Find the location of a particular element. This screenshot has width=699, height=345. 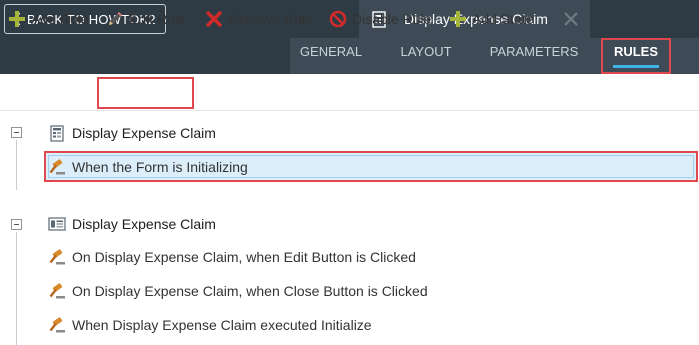

close-icon is located at coordinates (571, 19).